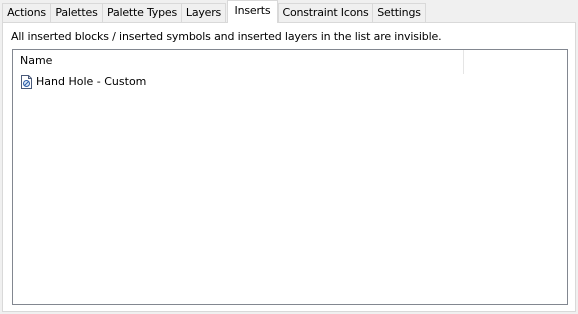  I want to click on block-insert-icon, so click(26, 82).